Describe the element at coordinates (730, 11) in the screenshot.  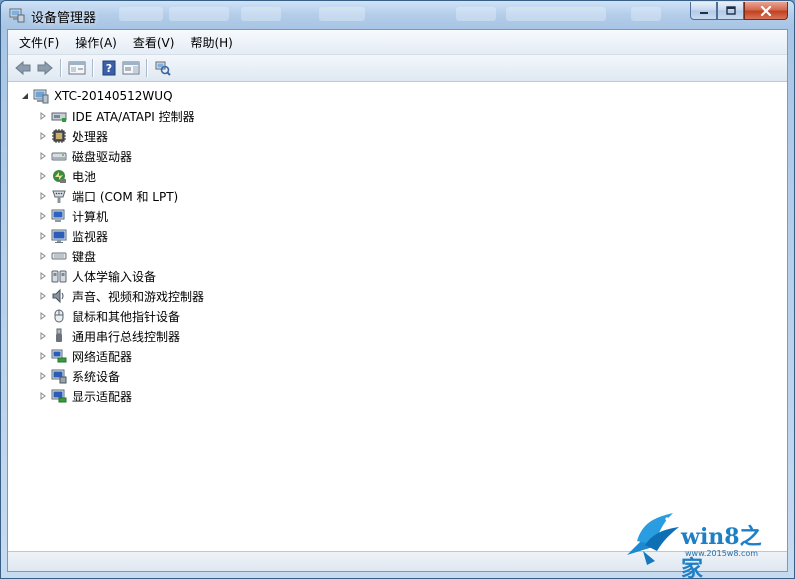
I see `maximize-button` at that location.